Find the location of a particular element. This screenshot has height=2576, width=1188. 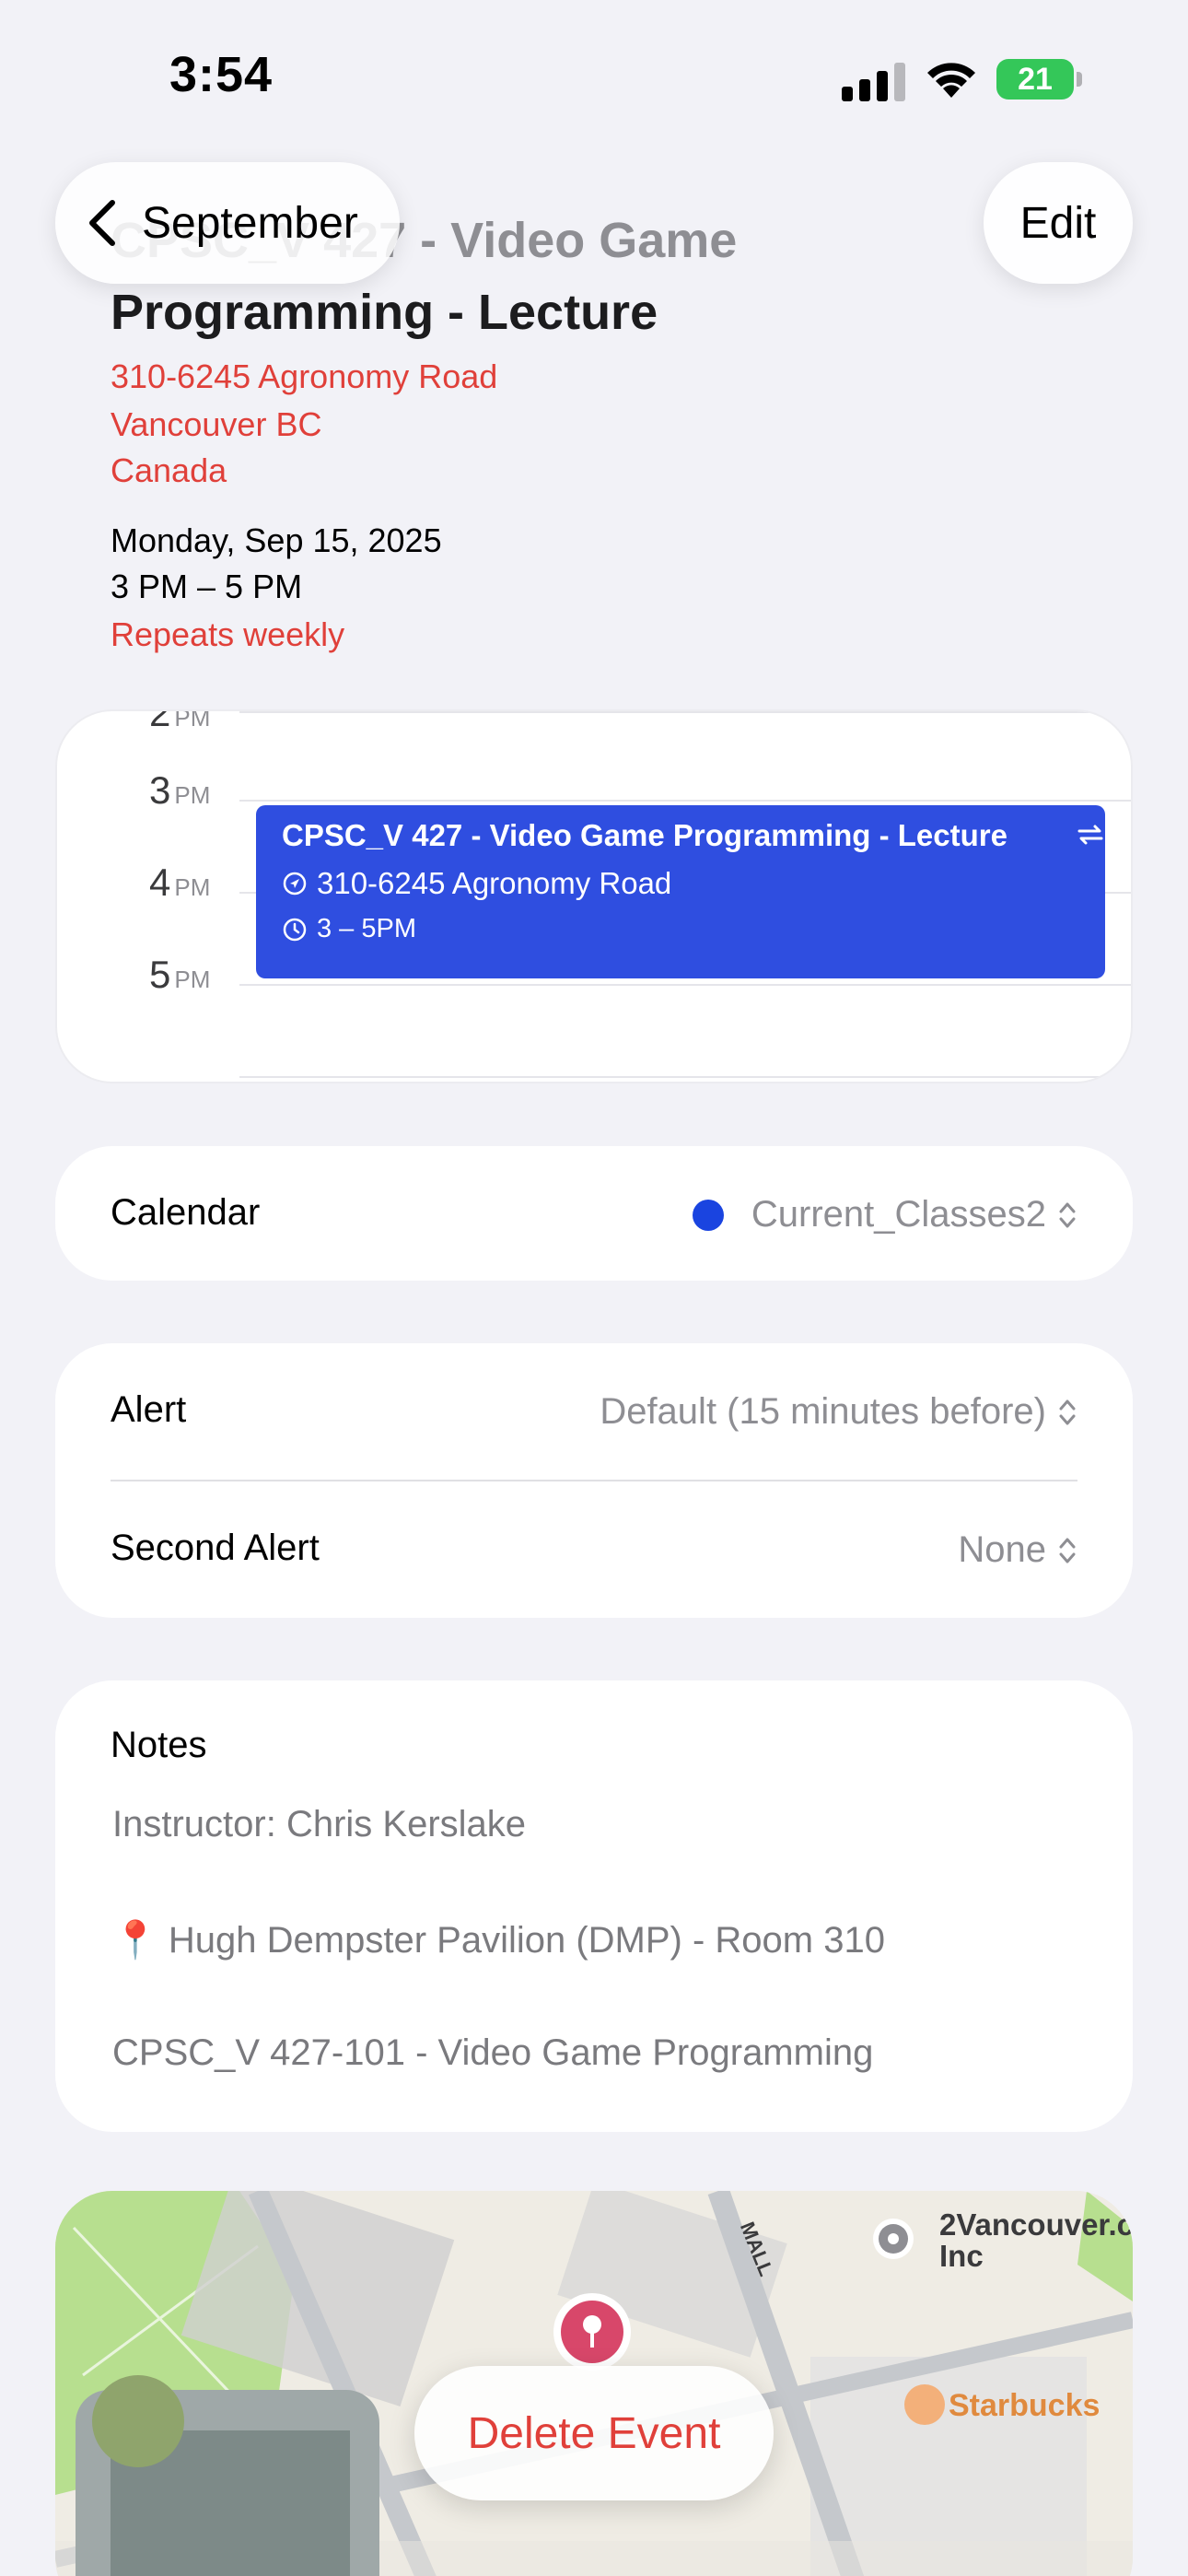

calendar-value: Current_Classes2 is located at coordinates (898, 1214).